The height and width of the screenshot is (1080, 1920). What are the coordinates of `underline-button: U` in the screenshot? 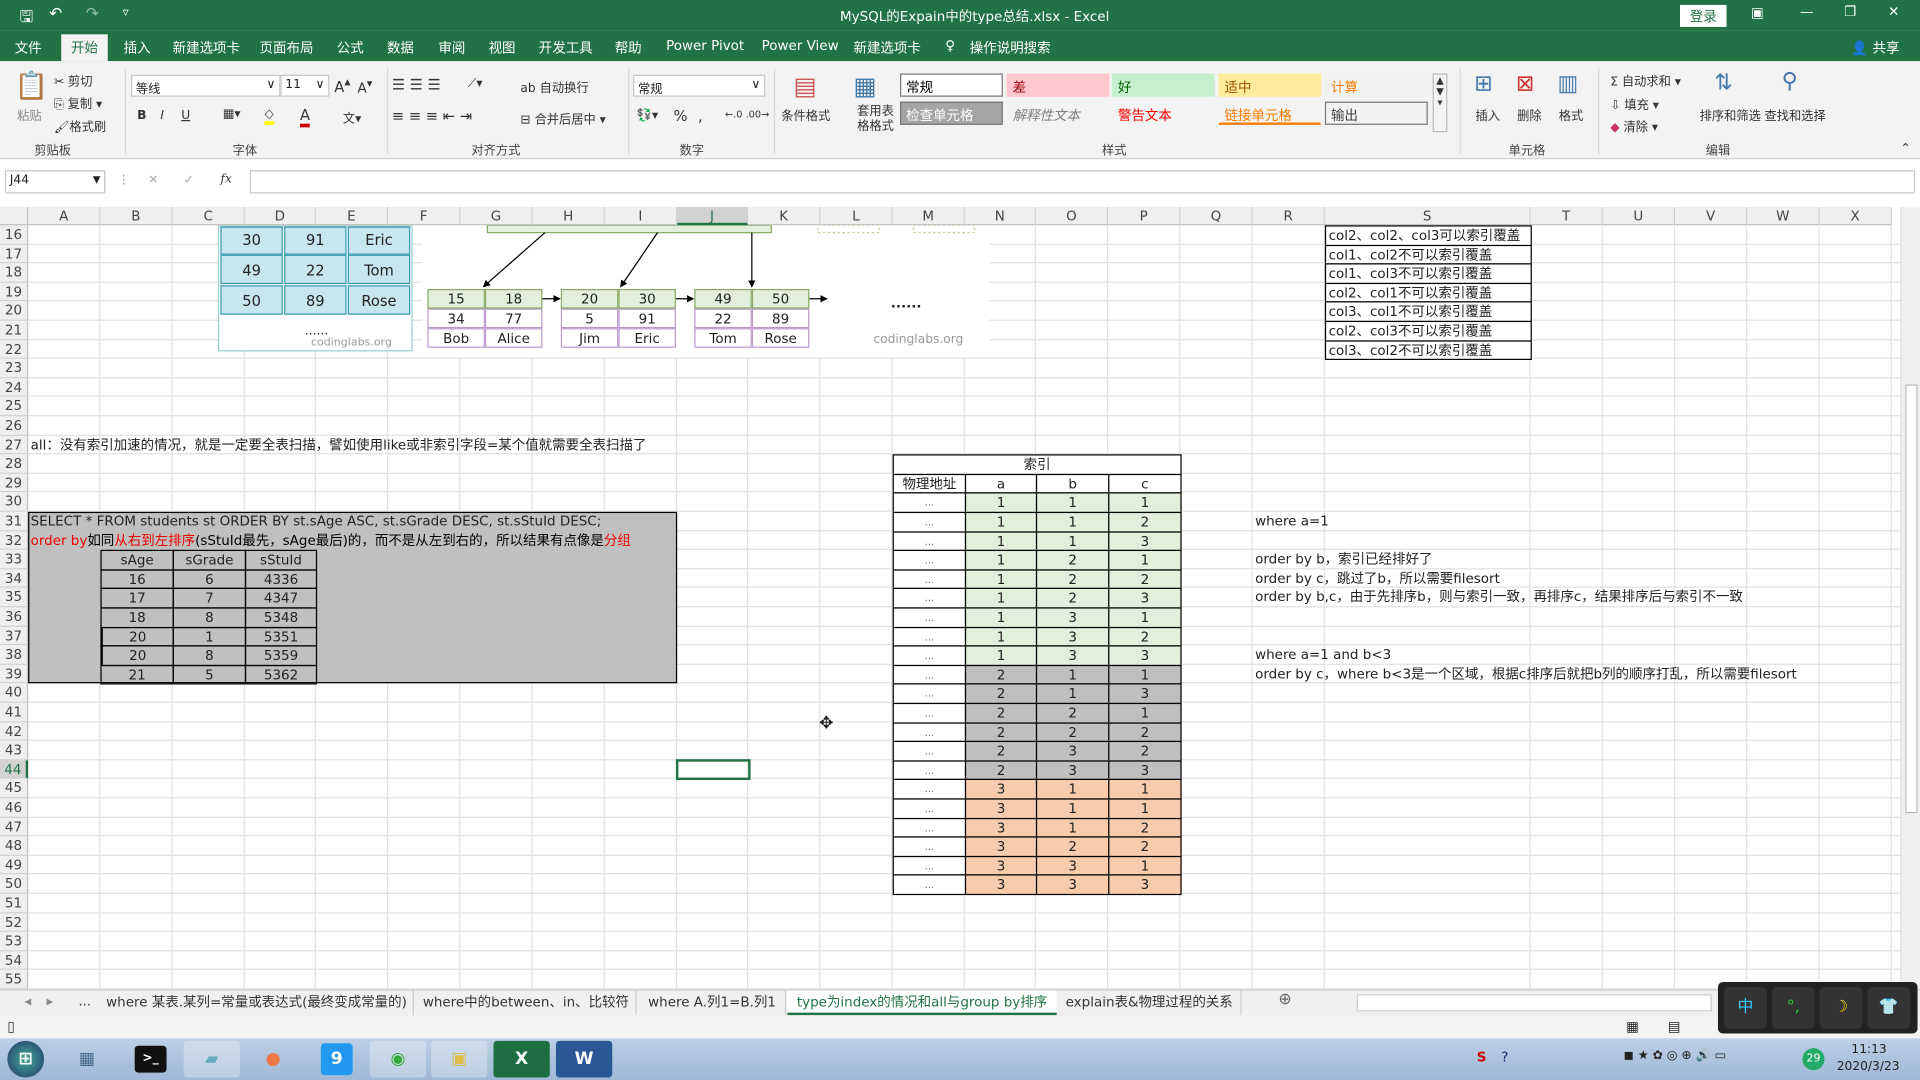 It's located at (185, 115).